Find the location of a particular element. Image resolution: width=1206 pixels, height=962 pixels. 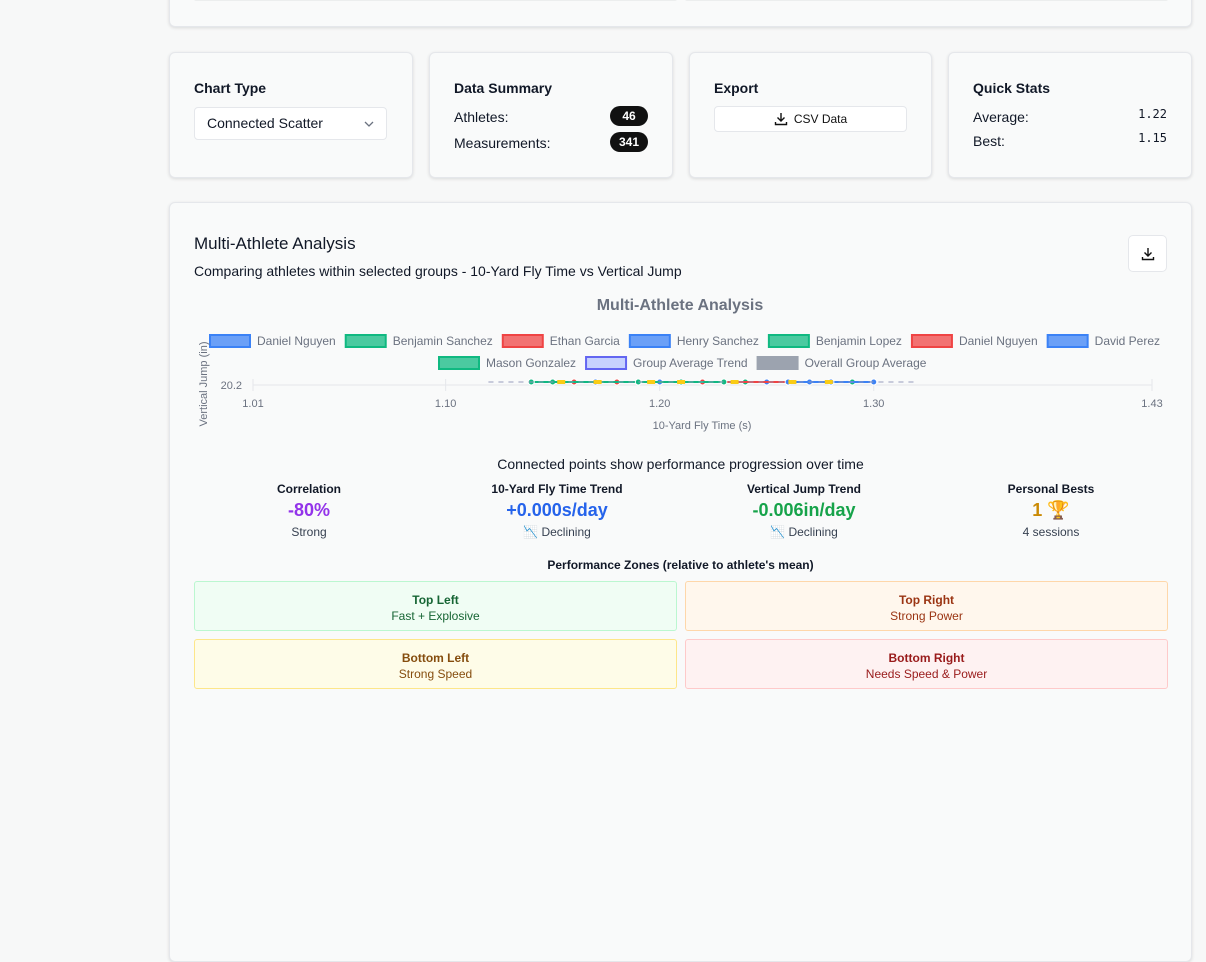

average-row: Average: 1.22 is located at coordinates (1070, 116).